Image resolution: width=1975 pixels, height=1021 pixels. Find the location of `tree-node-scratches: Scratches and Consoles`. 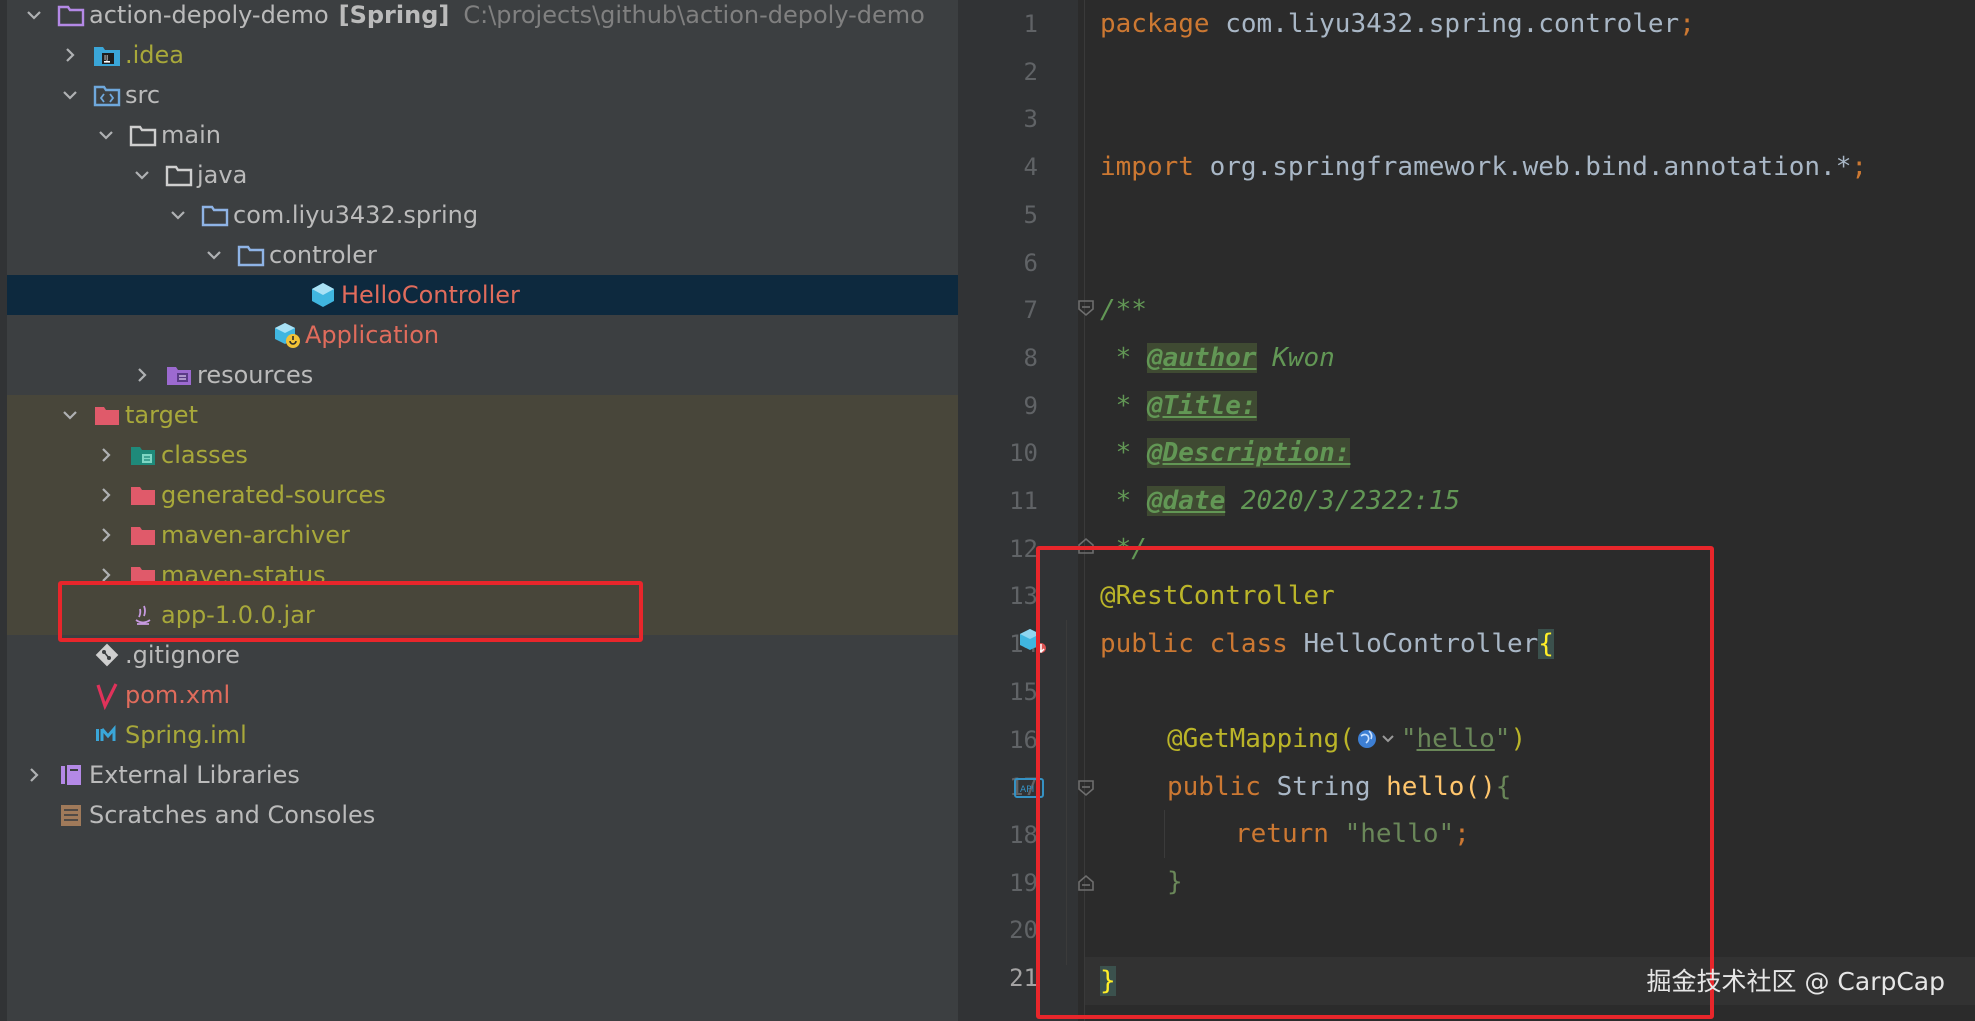

tree-node-scratches: Scratches and Consoles is located at coordinates (482, 815).